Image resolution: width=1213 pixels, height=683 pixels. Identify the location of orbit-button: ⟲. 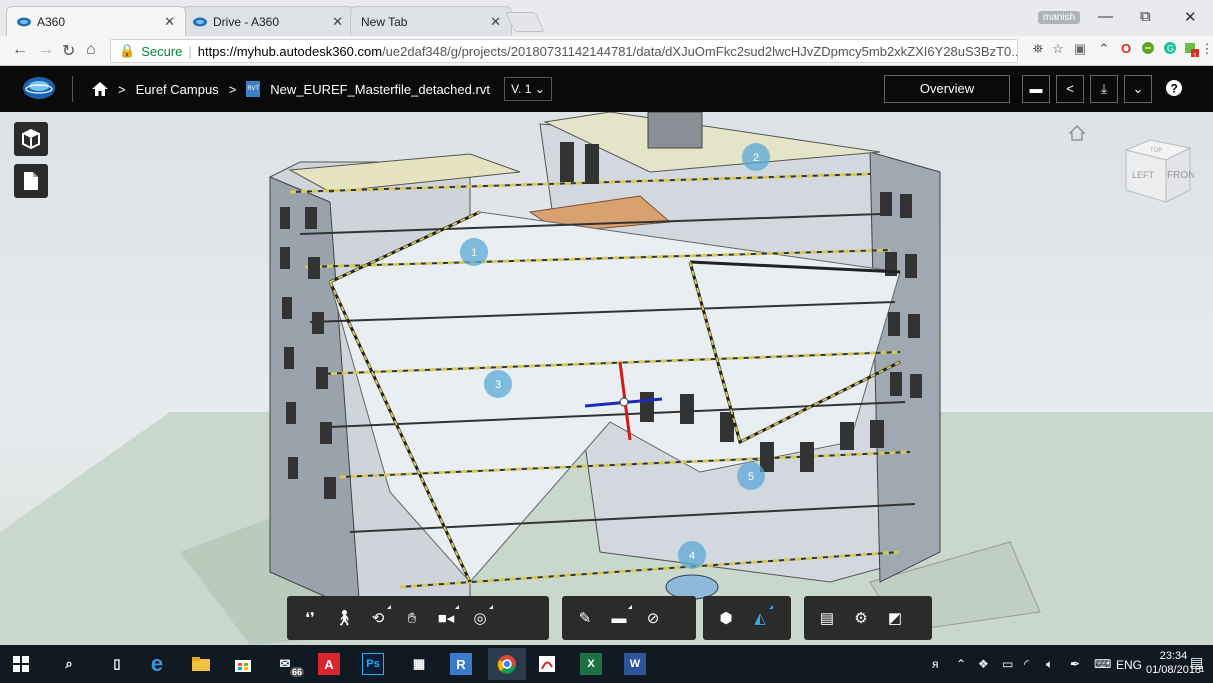
(378, 618).